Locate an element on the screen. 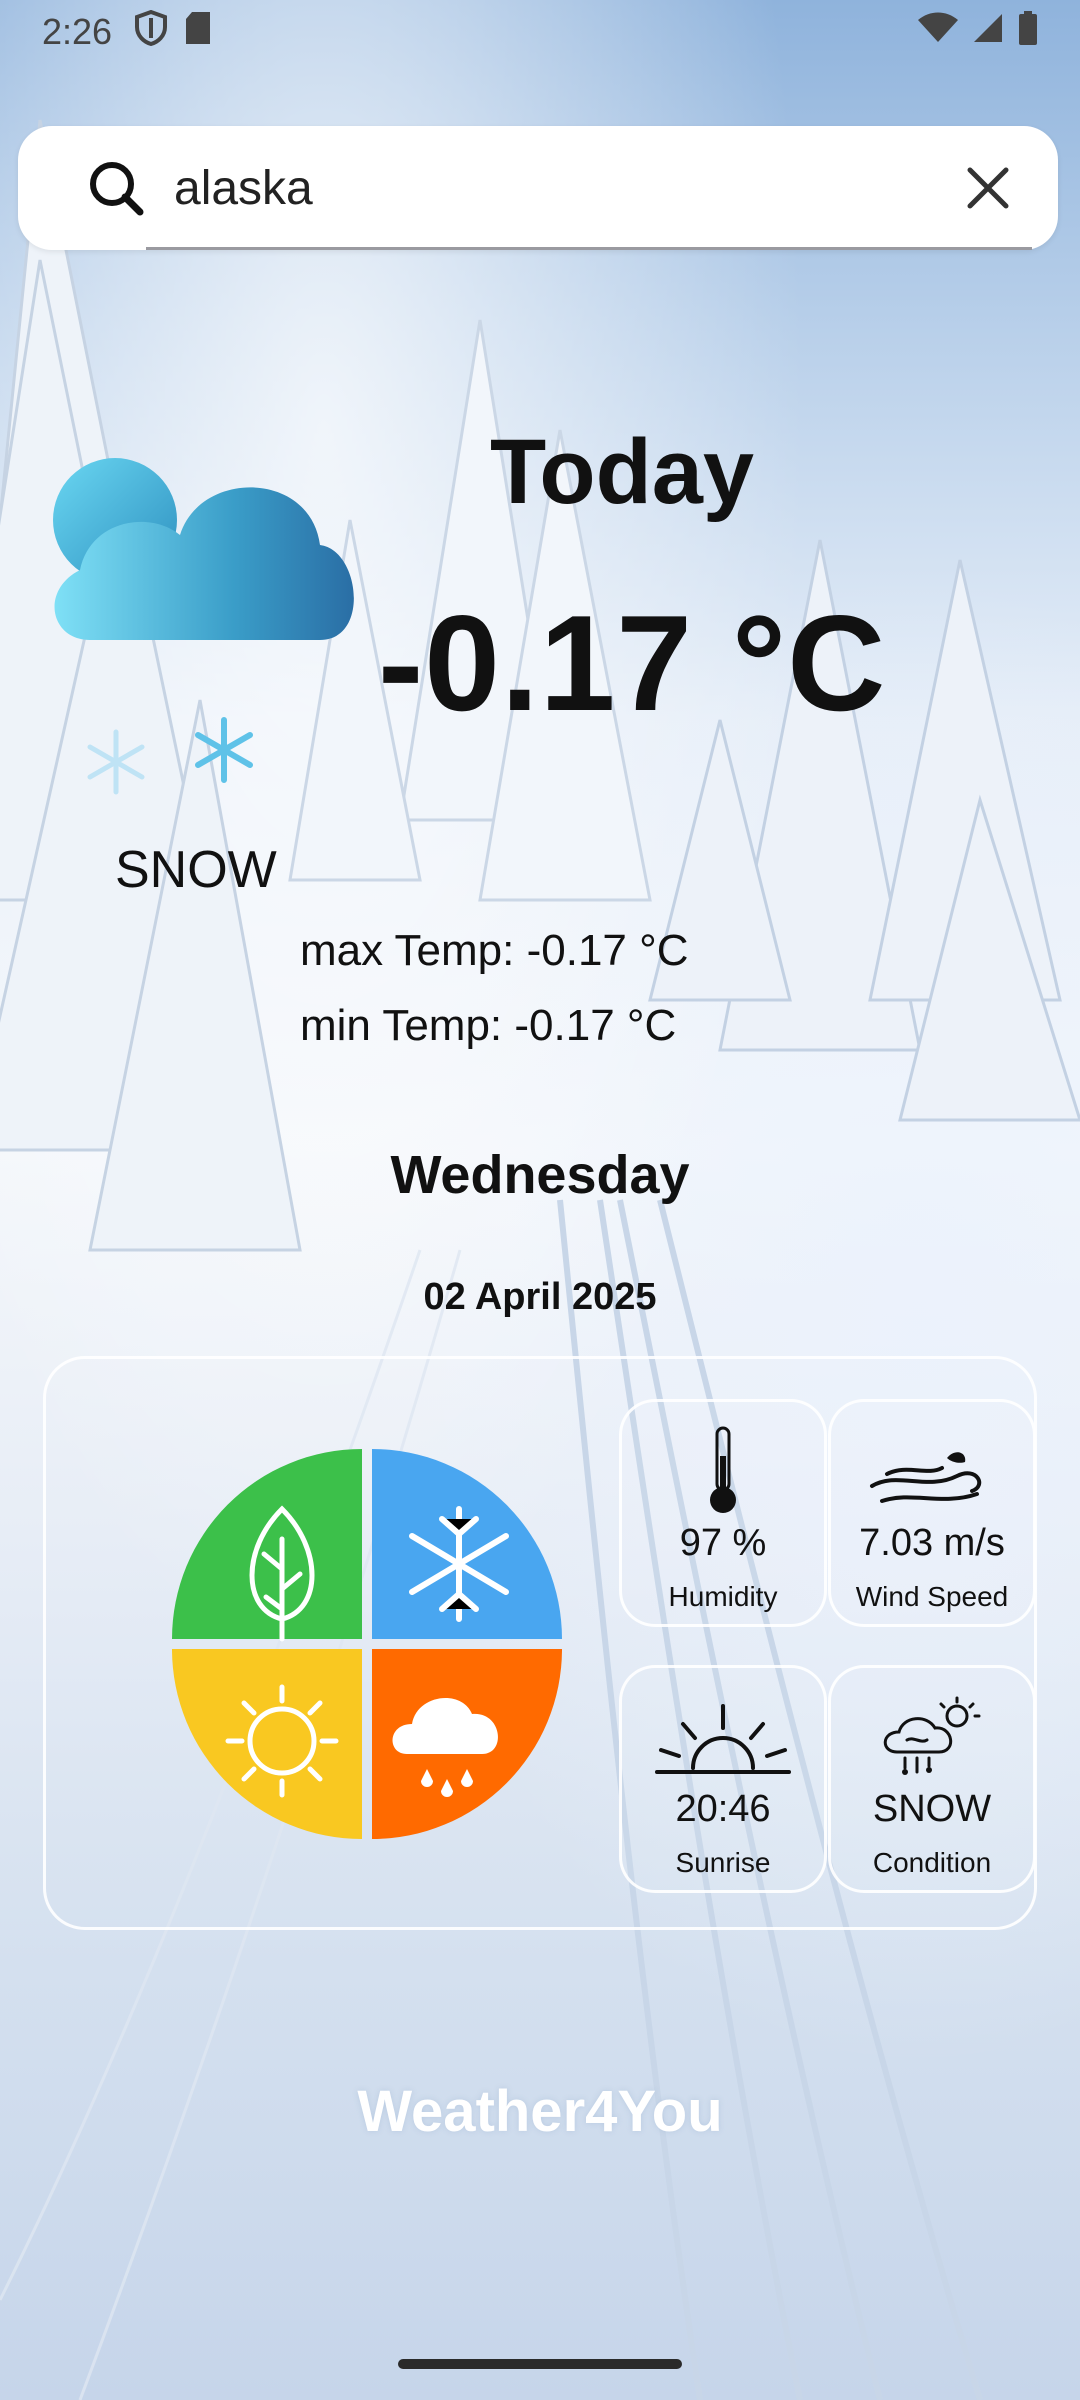 Image resolution: width=1080 pixels, height=2400 pixels. sunrise-icon is located at coordinates (723, 1730).